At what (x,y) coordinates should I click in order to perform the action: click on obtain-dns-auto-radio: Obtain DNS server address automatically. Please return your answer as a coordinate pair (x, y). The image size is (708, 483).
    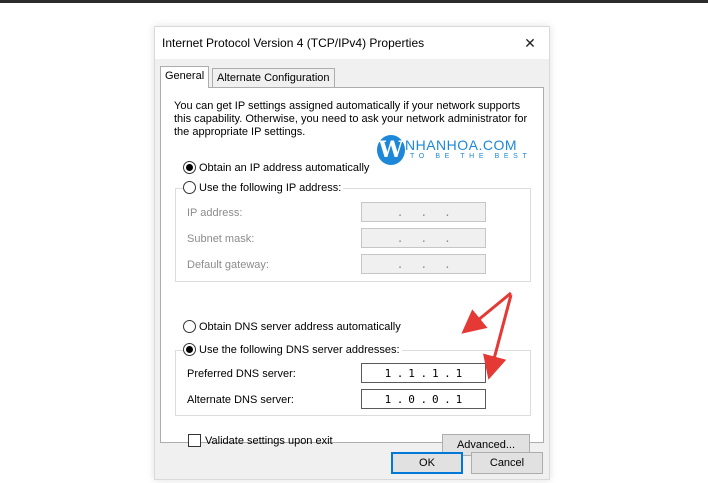
    Looking at the image, I should click on (292, 326).